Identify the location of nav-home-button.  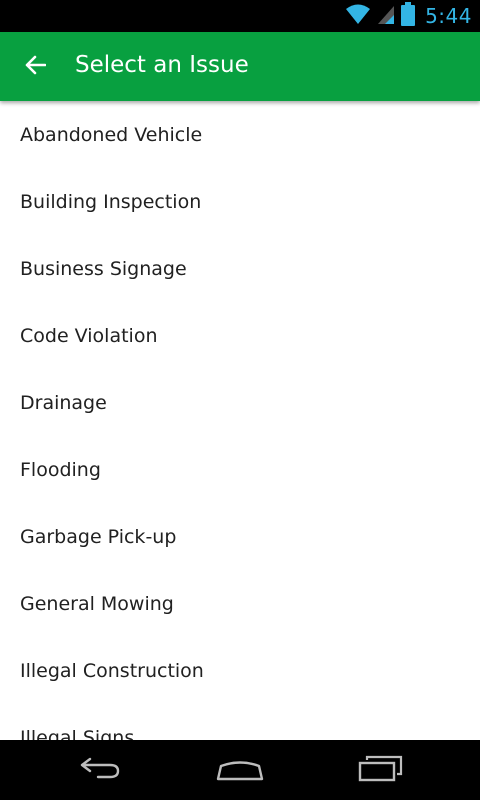
(240, 770).